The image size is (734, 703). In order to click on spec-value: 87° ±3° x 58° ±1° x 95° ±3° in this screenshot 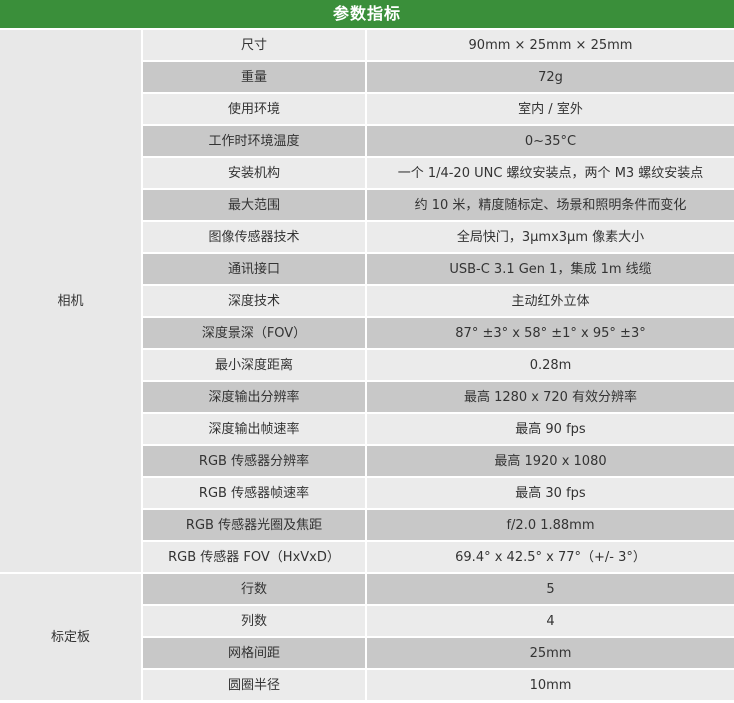, I will do `click(550, 333)`.